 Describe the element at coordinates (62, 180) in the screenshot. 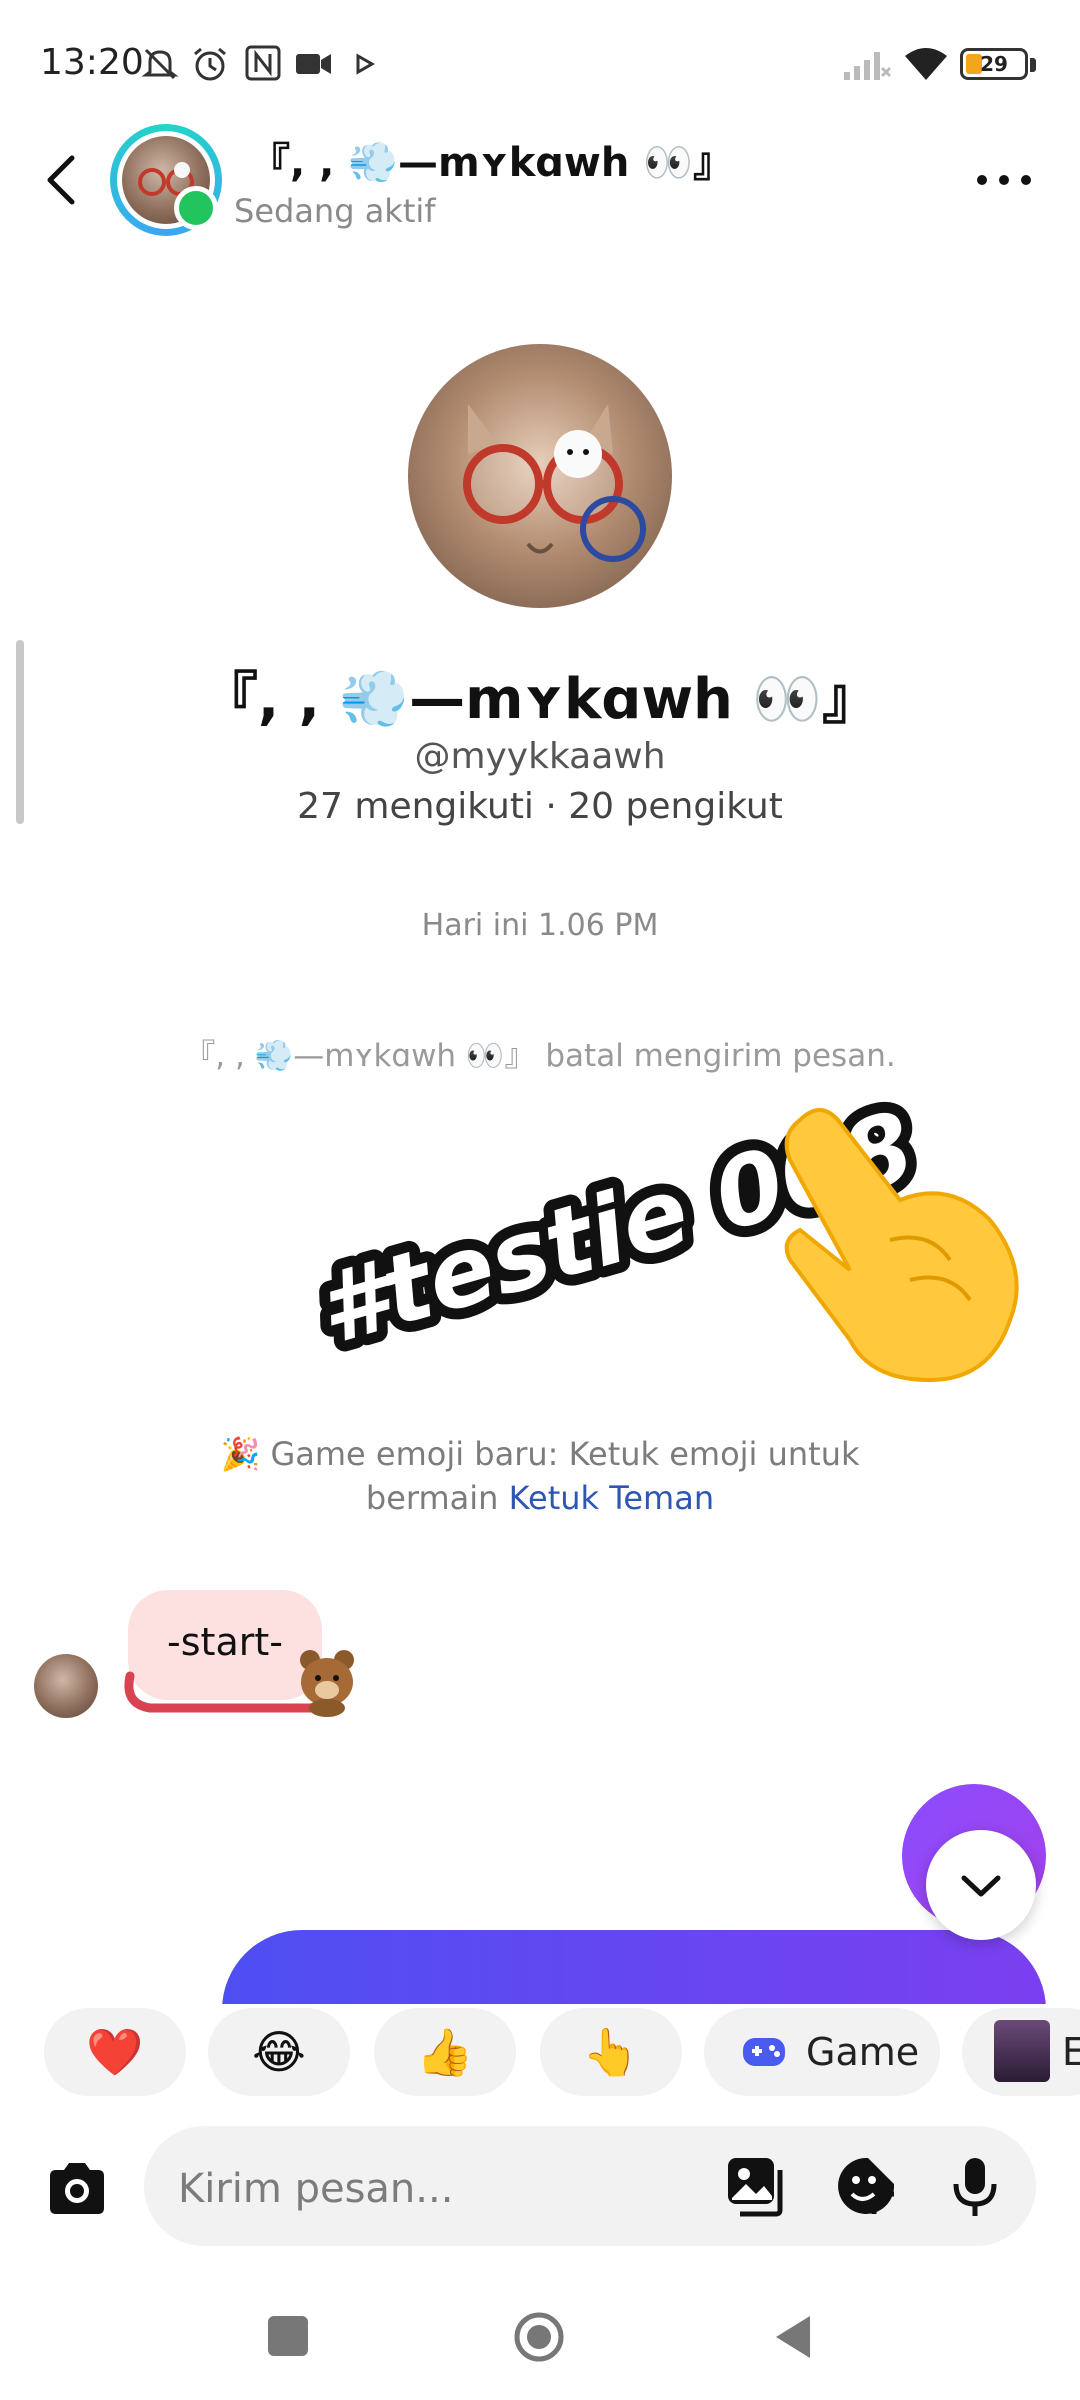

I see `back-button` at that location.